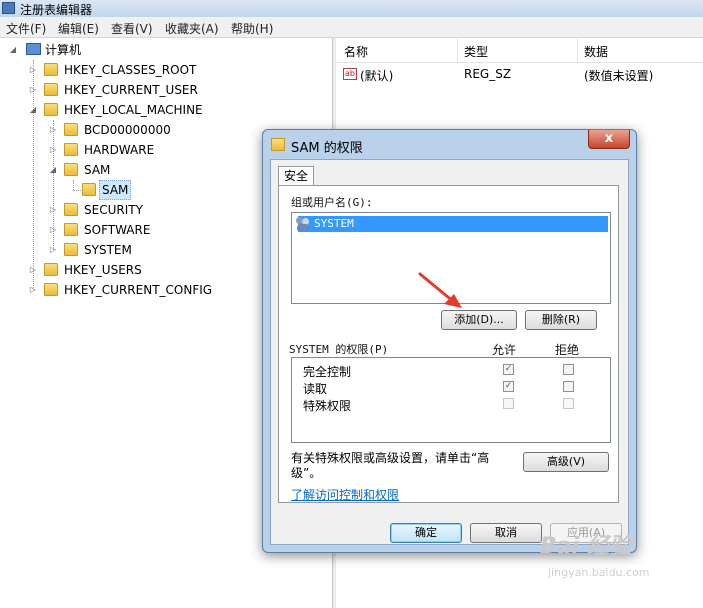 The height and width of the screenshot is (608, 703). I want to click on permission-name: 完全控制, so click(327, 372).